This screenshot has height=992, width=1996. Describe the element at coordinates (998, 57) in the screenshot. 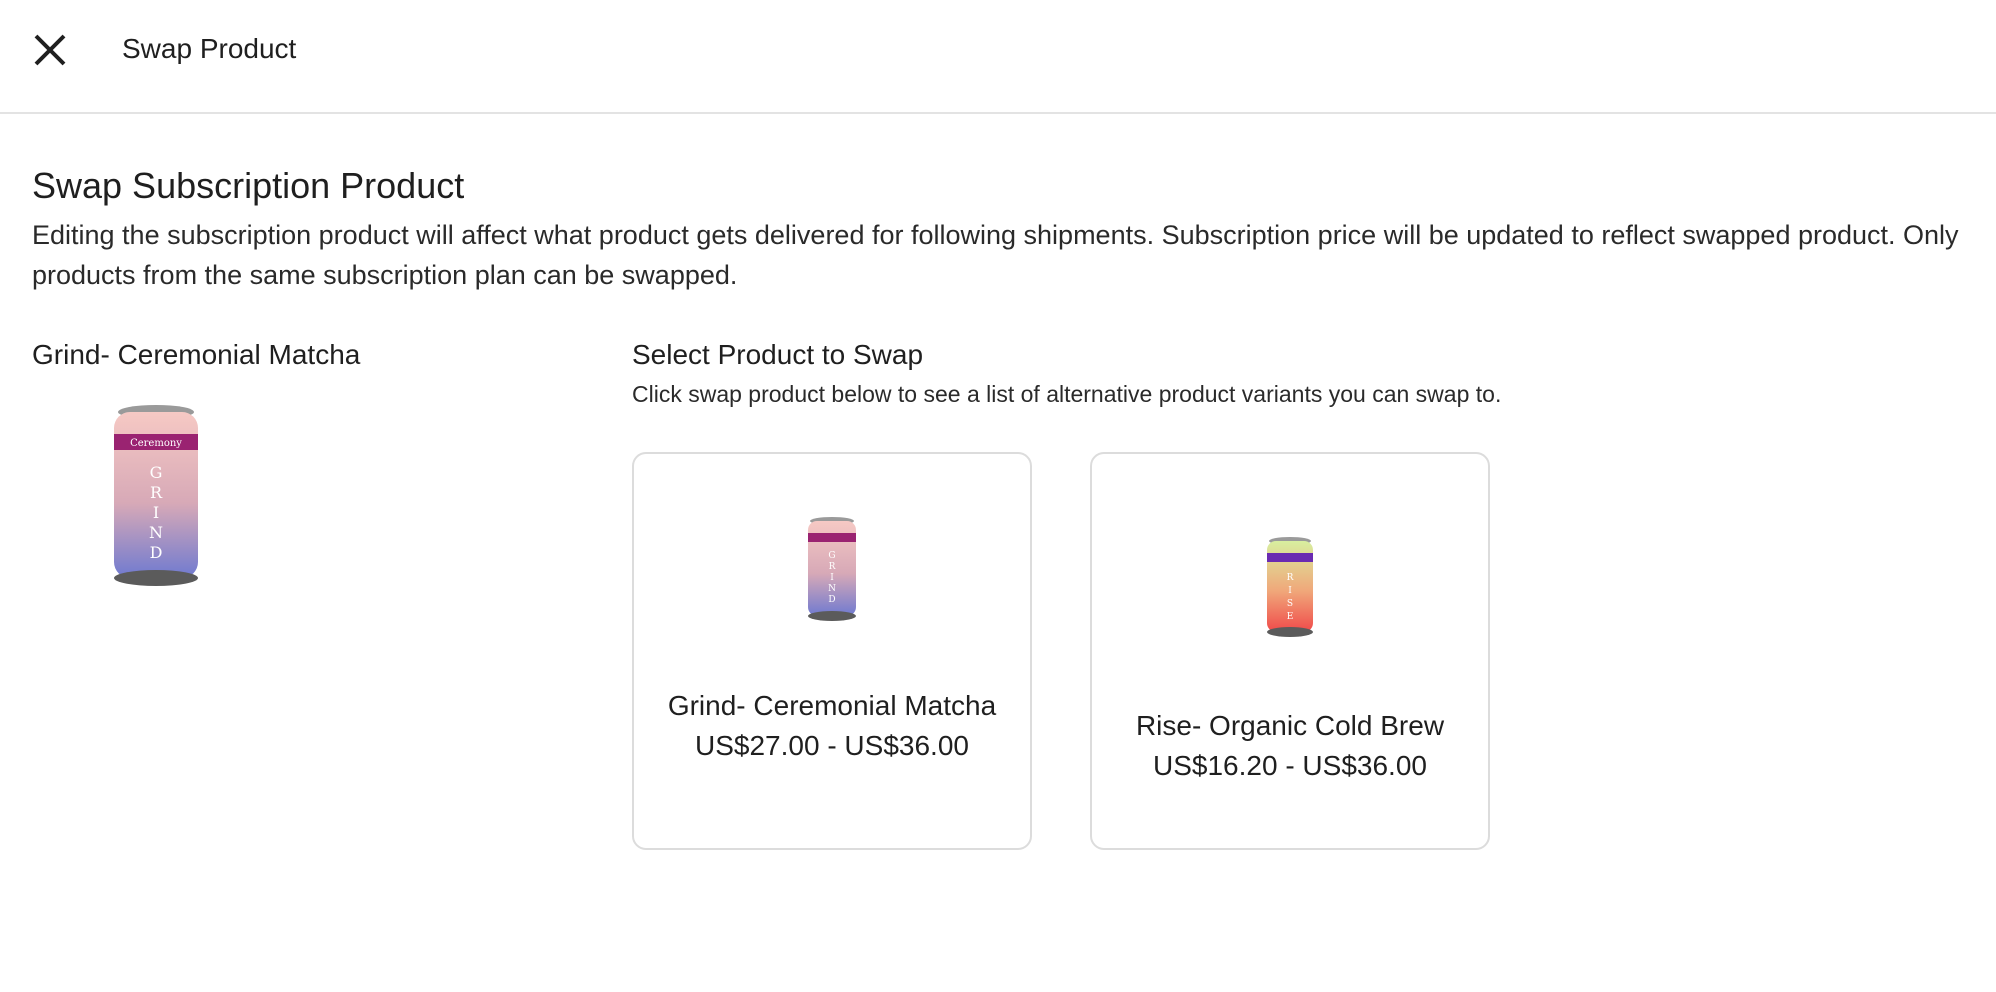

I see `top-bar: Swap Product` at that location.